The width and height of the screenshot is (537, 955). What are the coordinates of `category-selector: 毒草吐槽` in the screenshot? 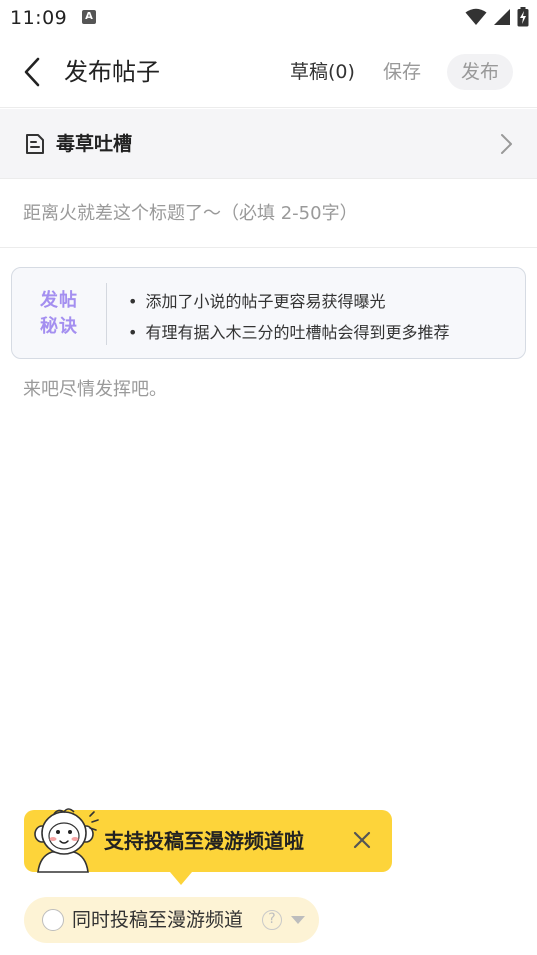 It's located at (268, 144).